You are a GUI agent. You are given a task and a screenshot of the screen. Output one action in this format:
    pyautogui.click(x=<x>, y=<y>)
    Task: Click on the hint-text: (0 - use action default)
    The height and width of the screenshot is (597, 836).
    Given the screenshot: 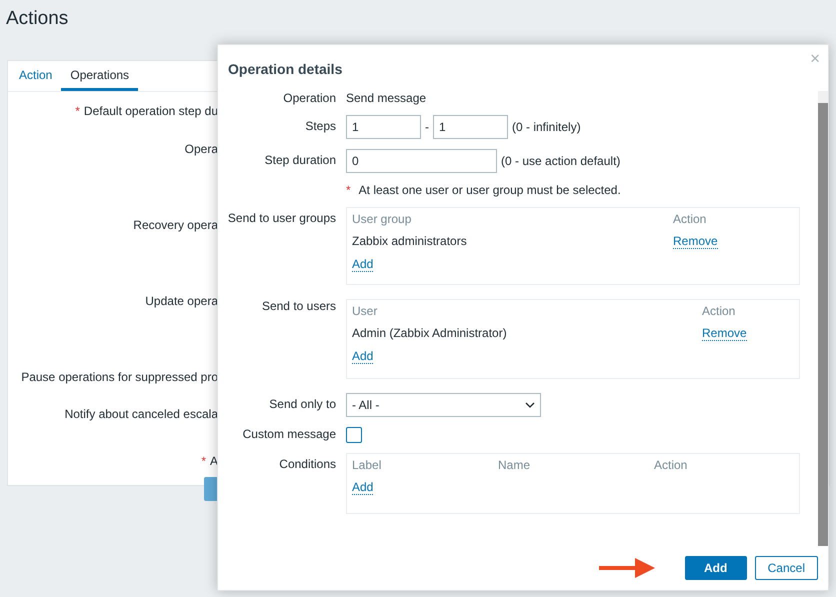 What is the action you would take?
    pyautogui.click(x=560, y=161)
    